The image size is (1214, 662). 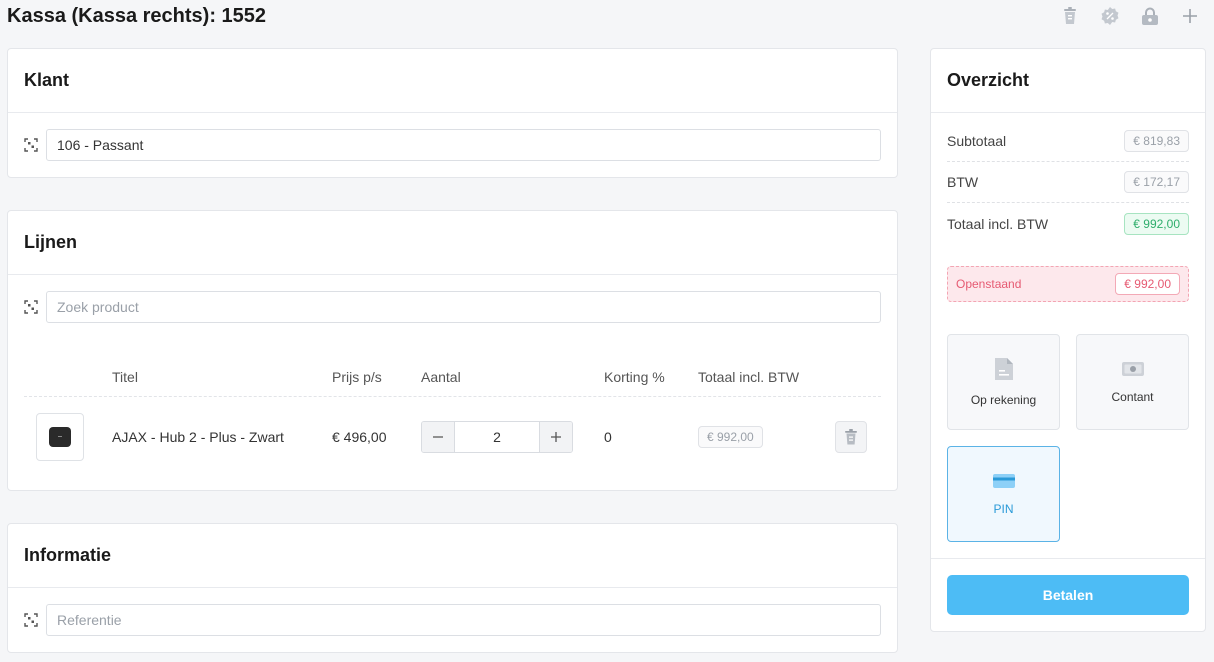 What do you see at coordinates (463, 145) in the screenshot?
I see `customer-field` at bounding box center [463, 145].